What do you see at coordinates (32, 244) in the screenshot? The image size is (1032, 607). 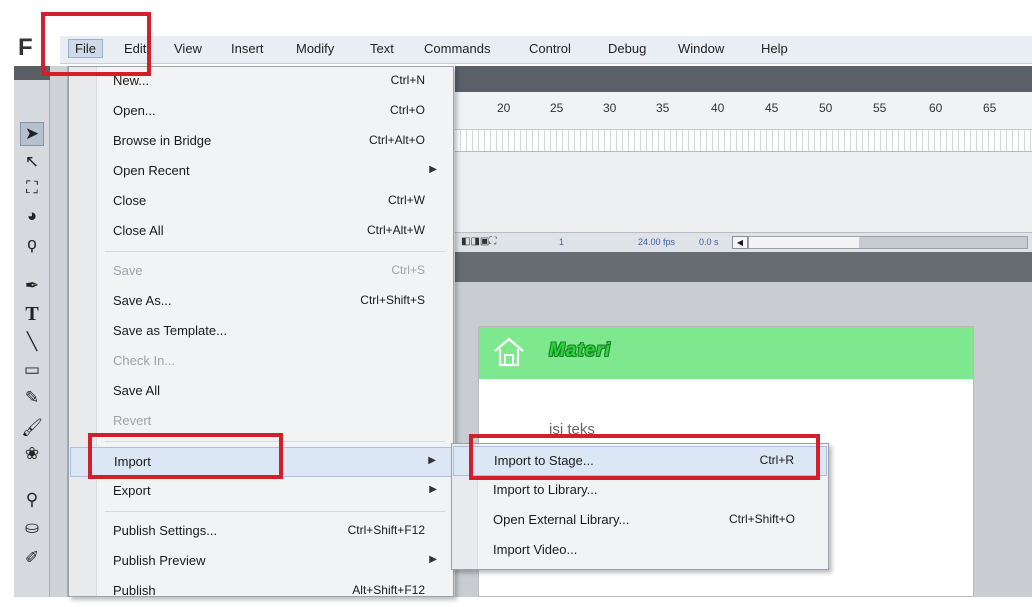 I see `lasso-tool-icon: ϙ` at bounding box center [32, 244].